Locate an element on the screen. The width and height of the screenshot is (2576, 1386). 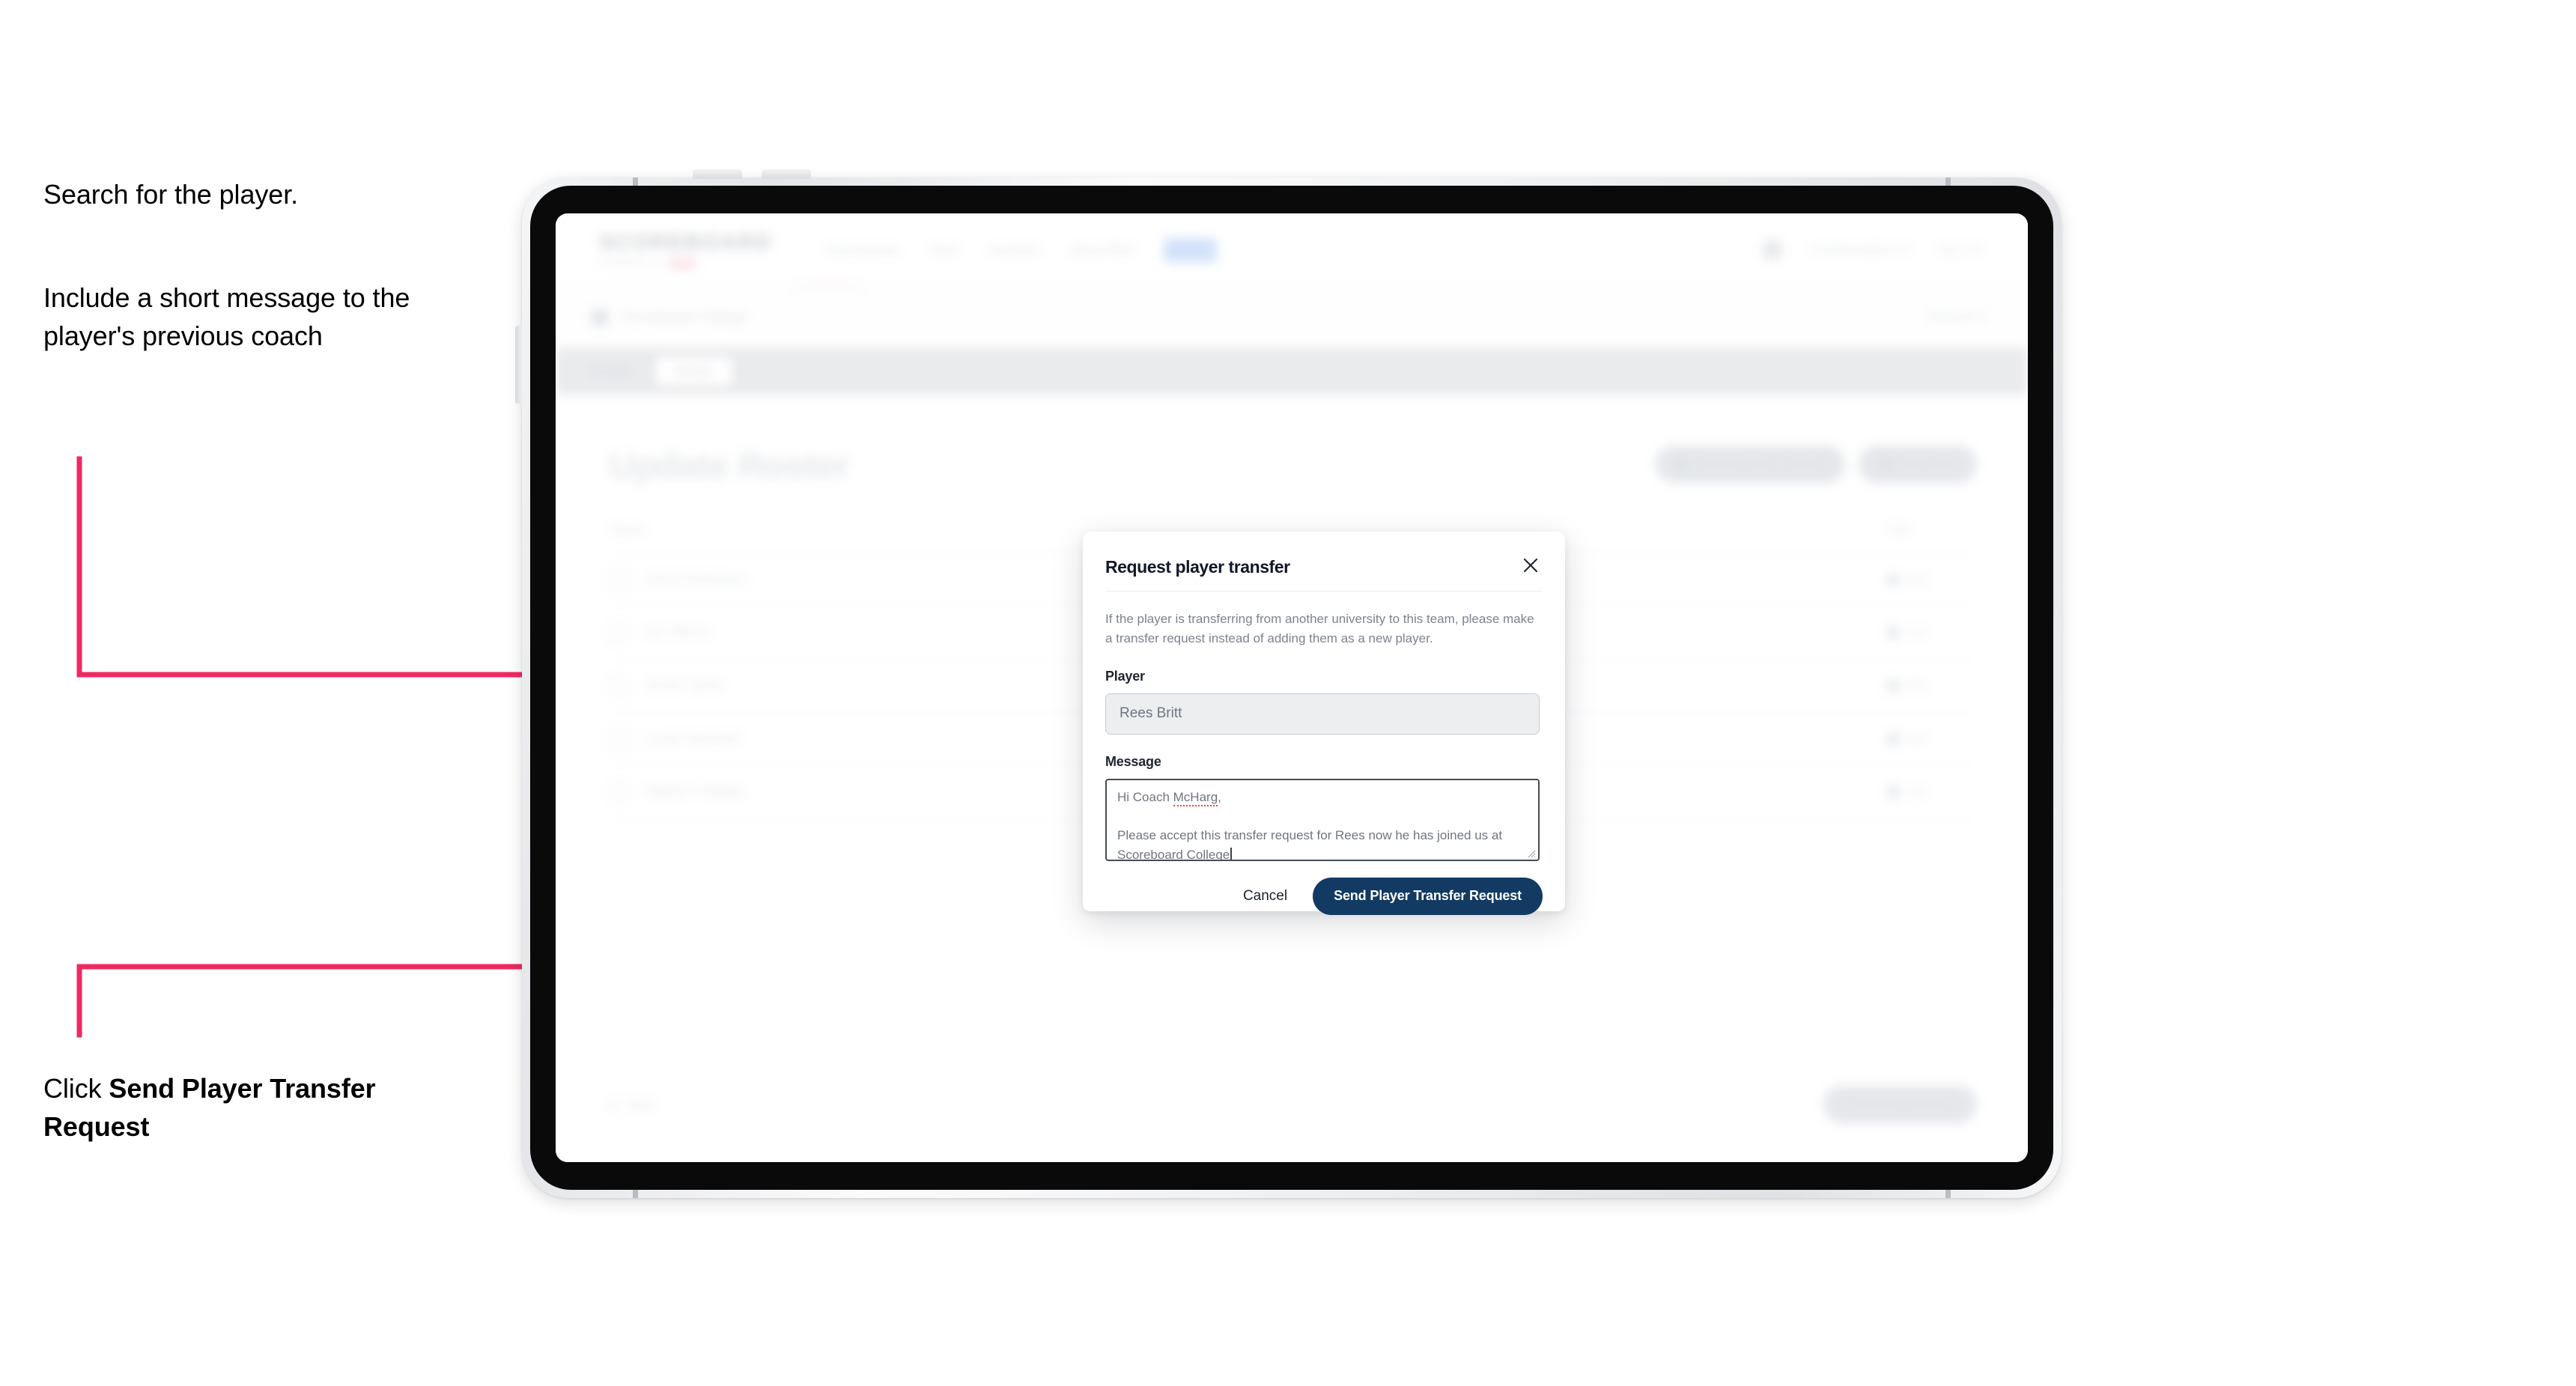
player-field-label: Player is located at coordinates (1125, 676).